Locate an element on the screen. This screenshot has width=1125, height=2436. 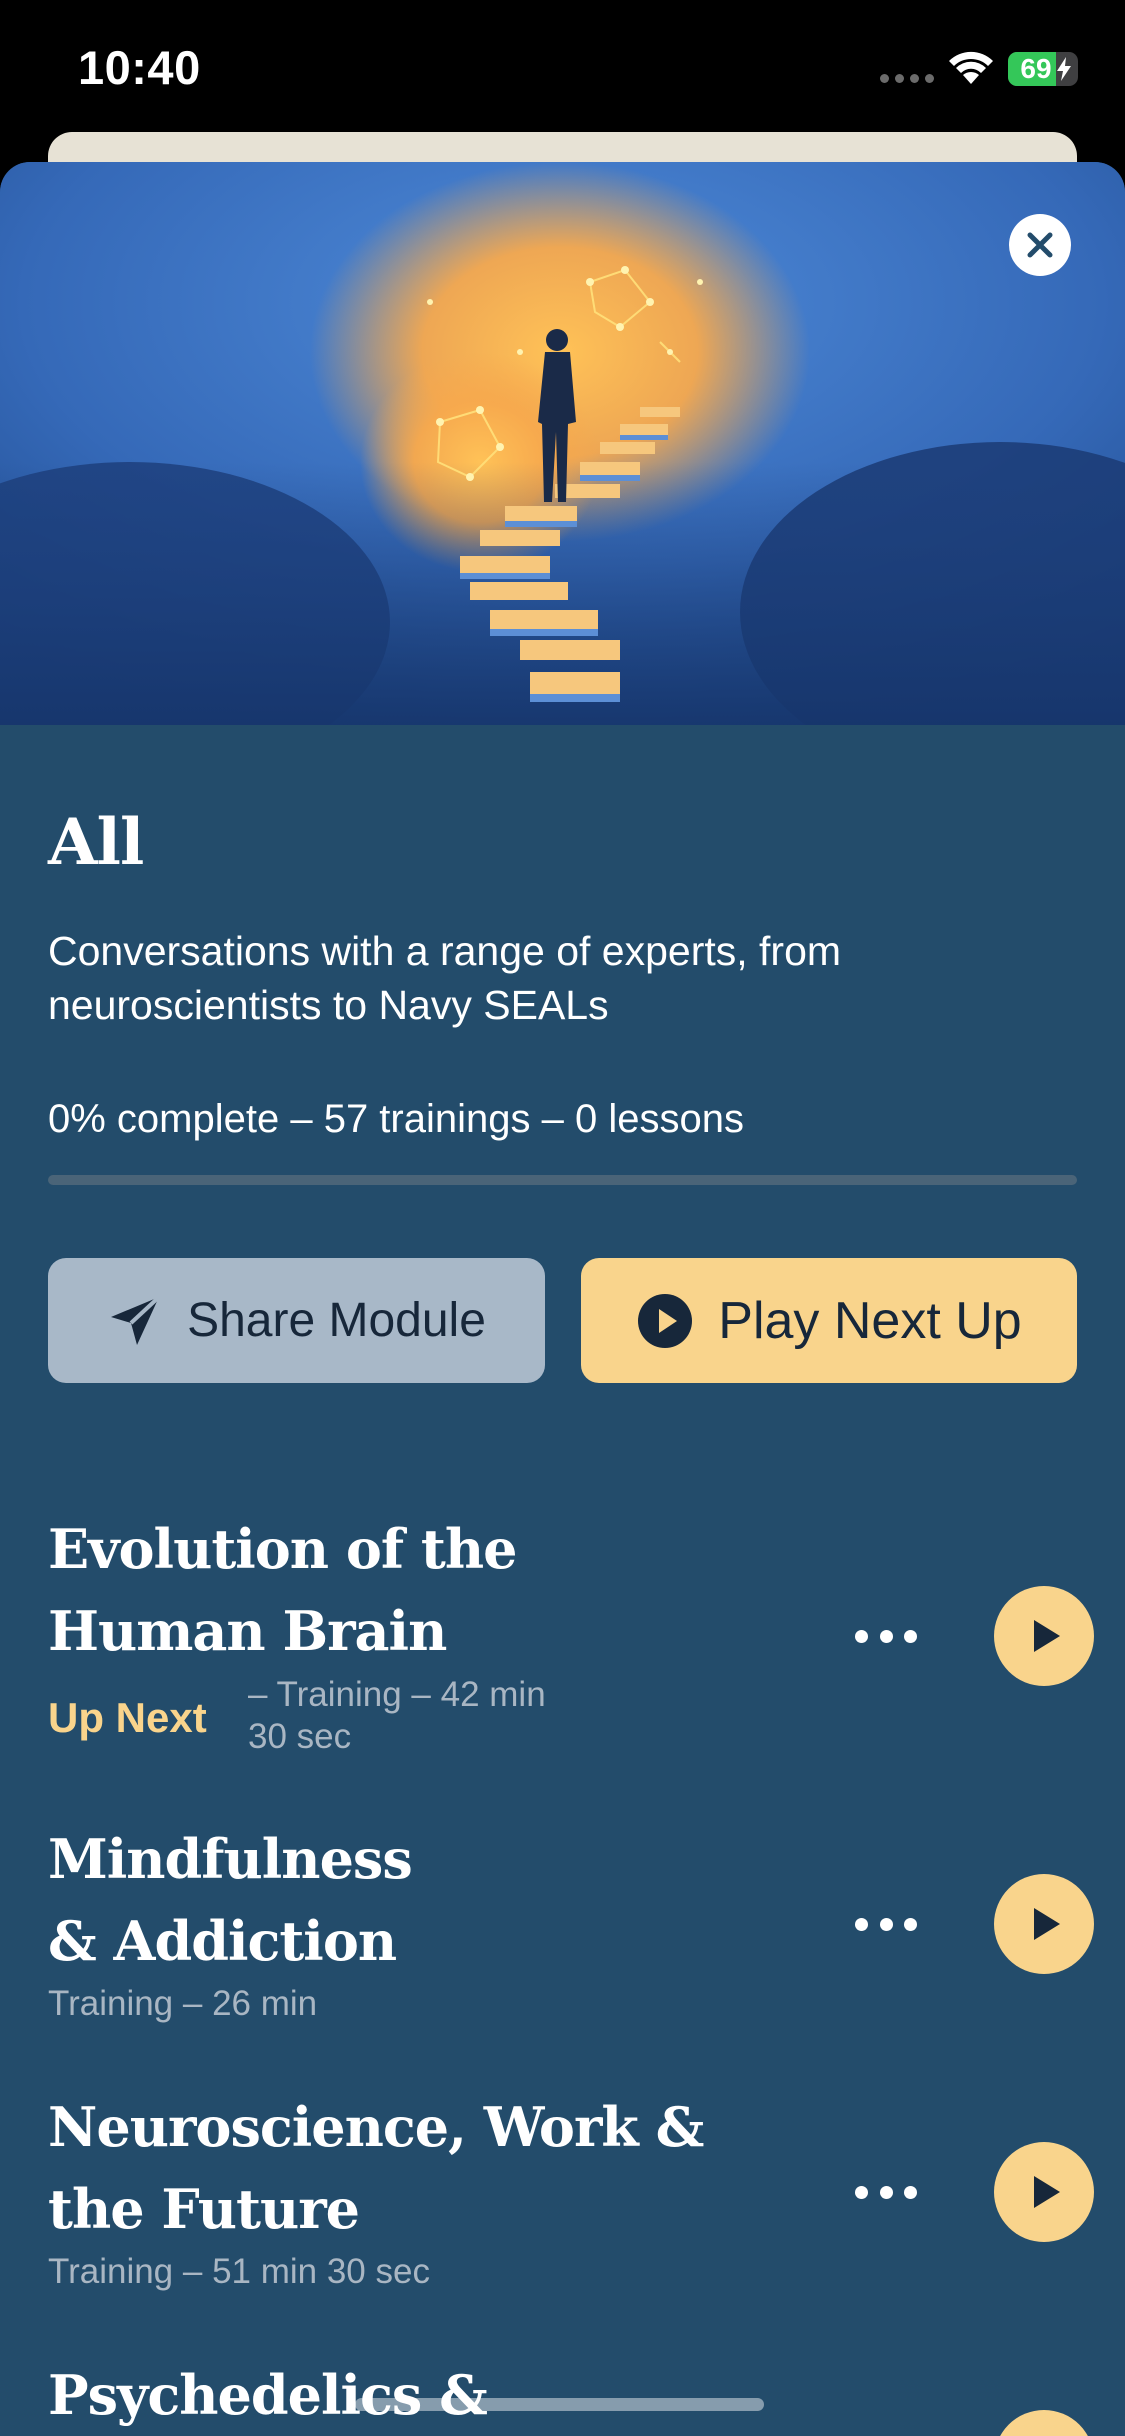
paper-plane-icon is located at coordinates (136, 1320).